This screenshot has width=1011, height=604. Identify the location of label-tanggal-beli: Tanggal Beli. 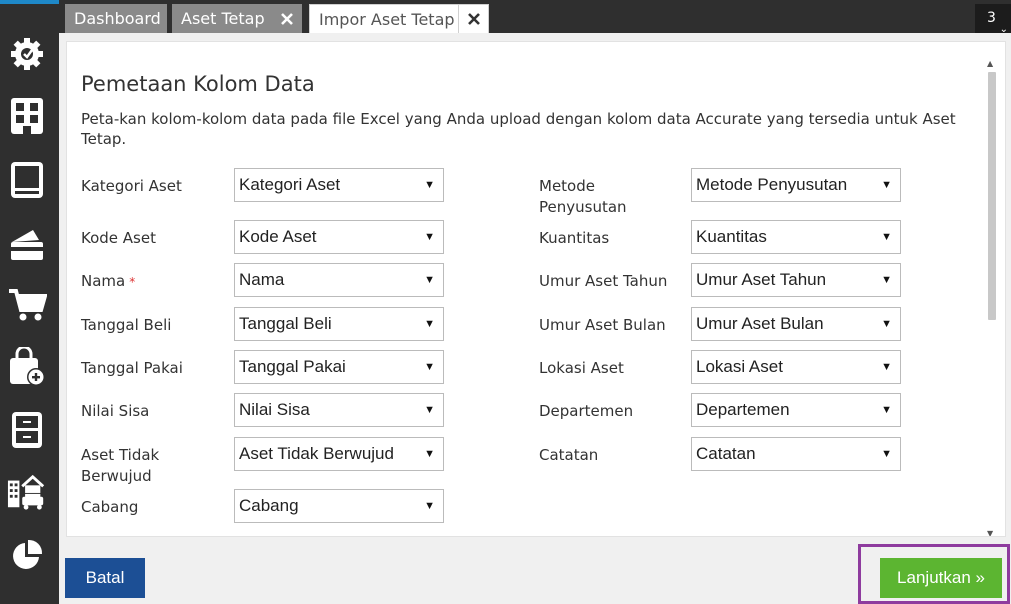
(126, 325).